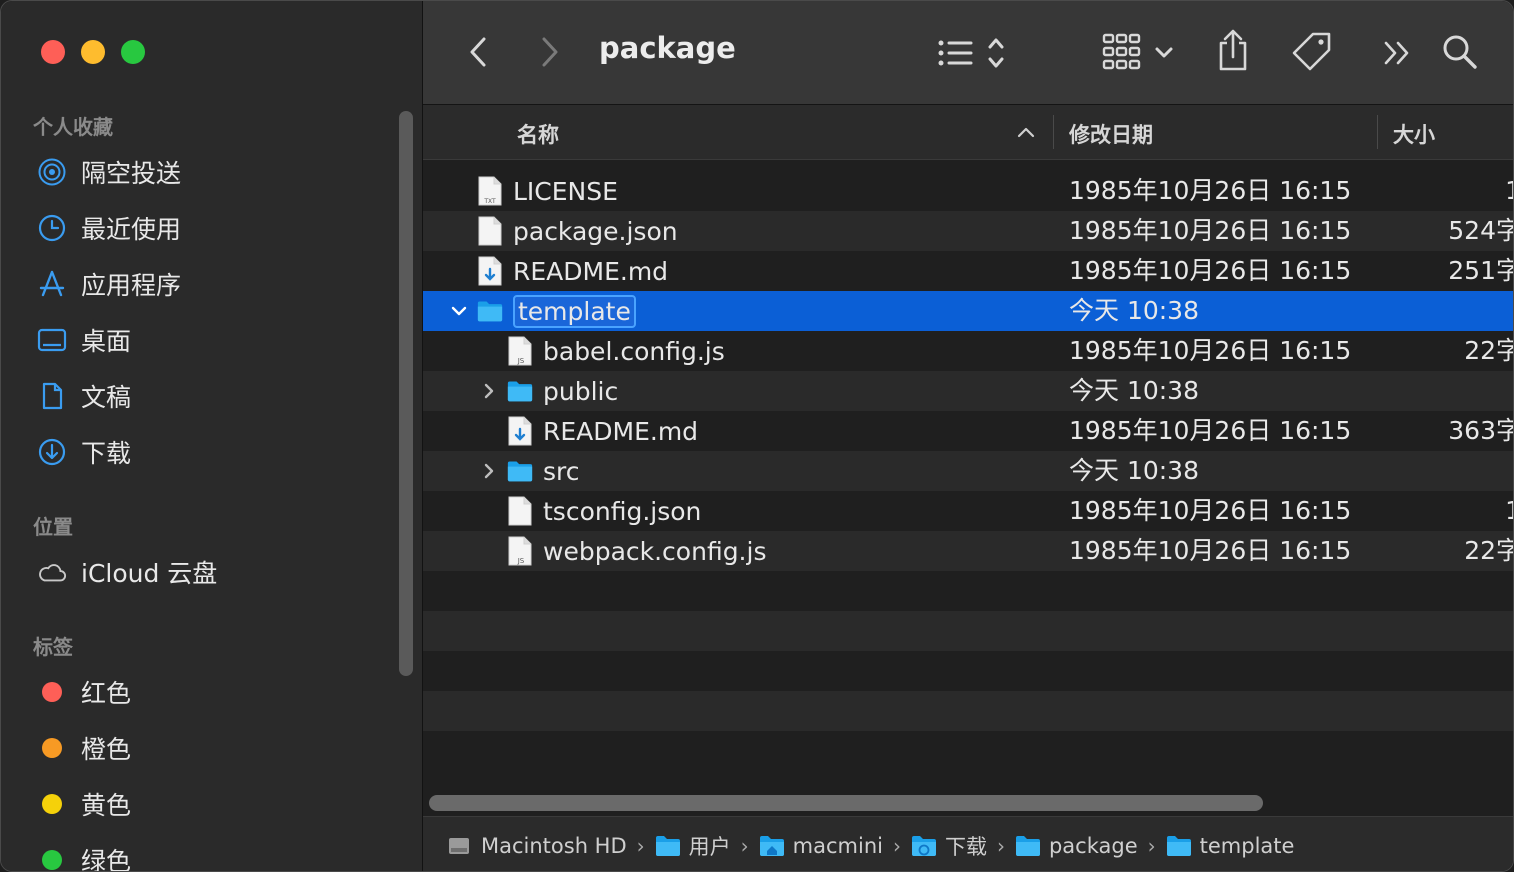 The image size is (1514, 872). Describe the element at coordinates (949, 846) in the screenshot. I see `breadcrumb-item: 下载` at that location.